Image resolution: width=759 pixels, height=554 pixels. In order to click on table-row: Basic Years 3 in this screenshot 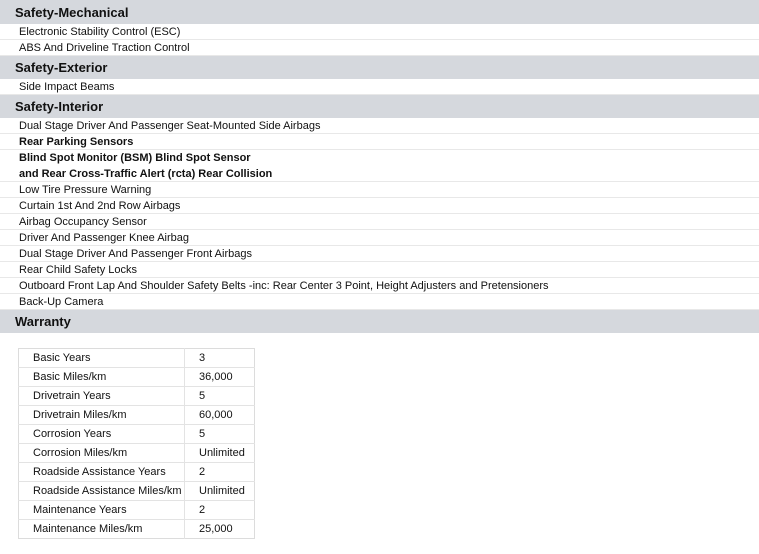, I will do `click(136, 358)`.